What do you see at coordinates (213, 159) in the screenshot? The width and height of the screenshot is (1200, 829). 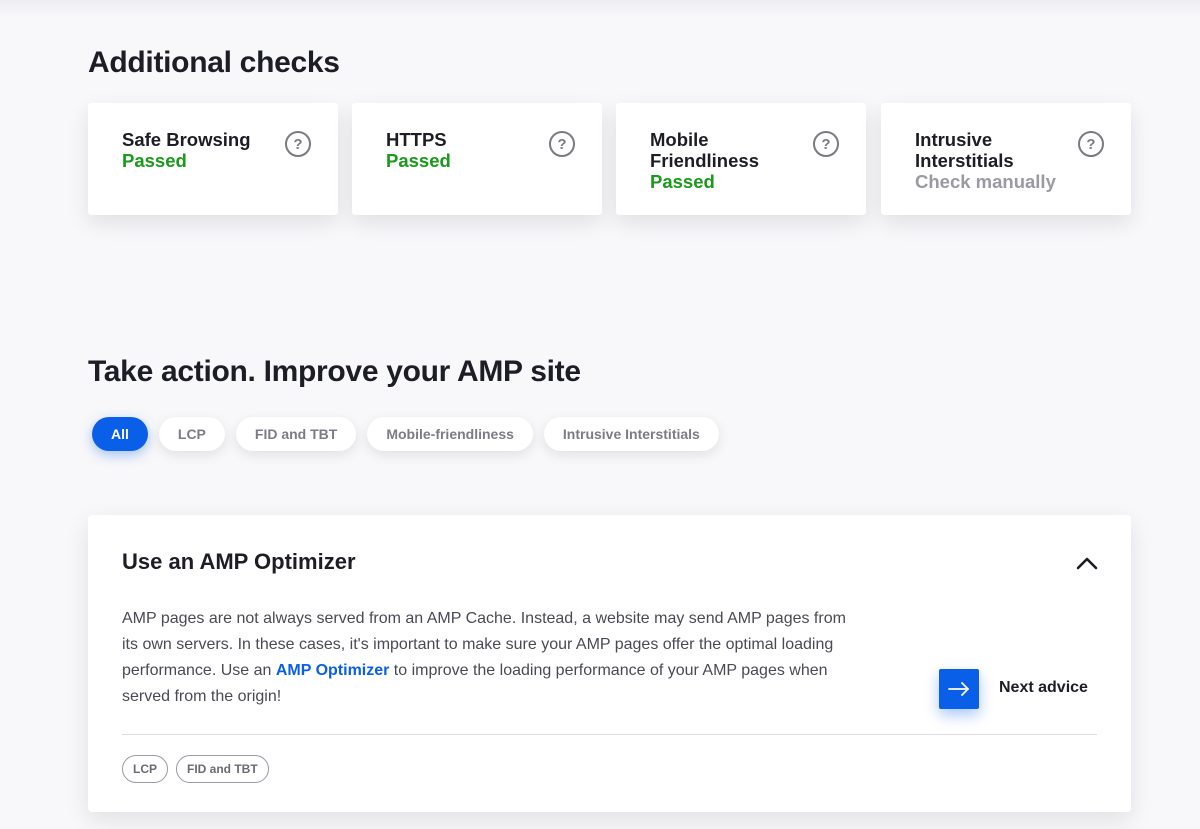 I see `check-card-safe-browsing: Safe Browsing Passed ?` at bounding box center [213, 159].